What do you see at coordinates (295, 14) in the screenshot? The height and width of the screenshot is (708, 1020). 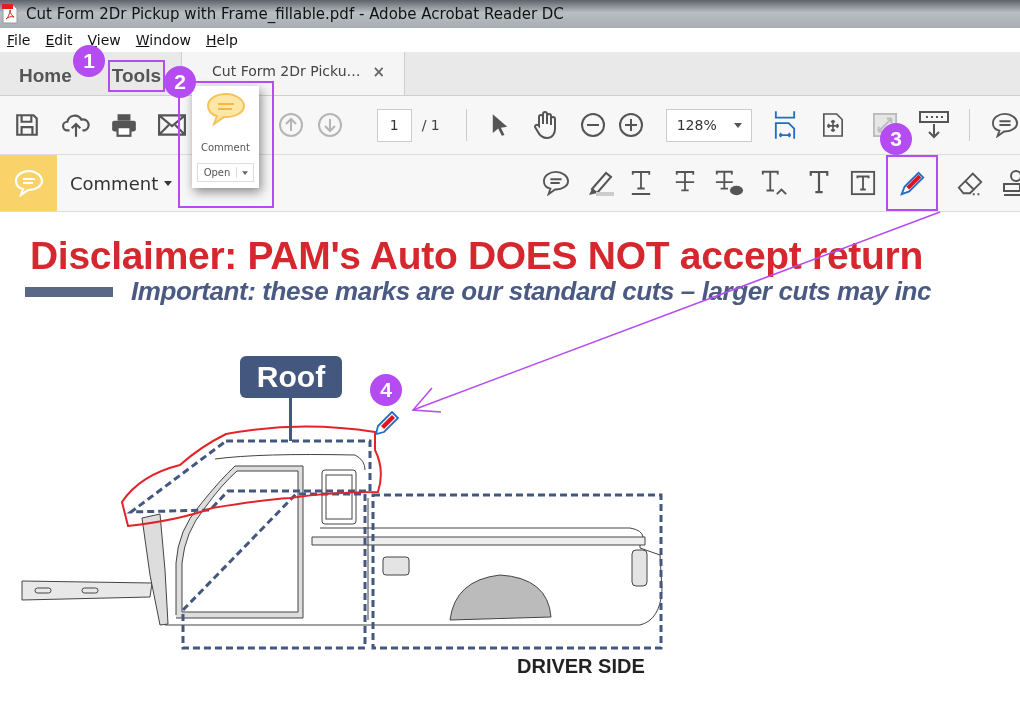 I see `window-title: Cut Form 2Dr Pickup with Frame_fillable.pdf - Adobe Acrobat Reader DC` at bounding box center [295, 14].